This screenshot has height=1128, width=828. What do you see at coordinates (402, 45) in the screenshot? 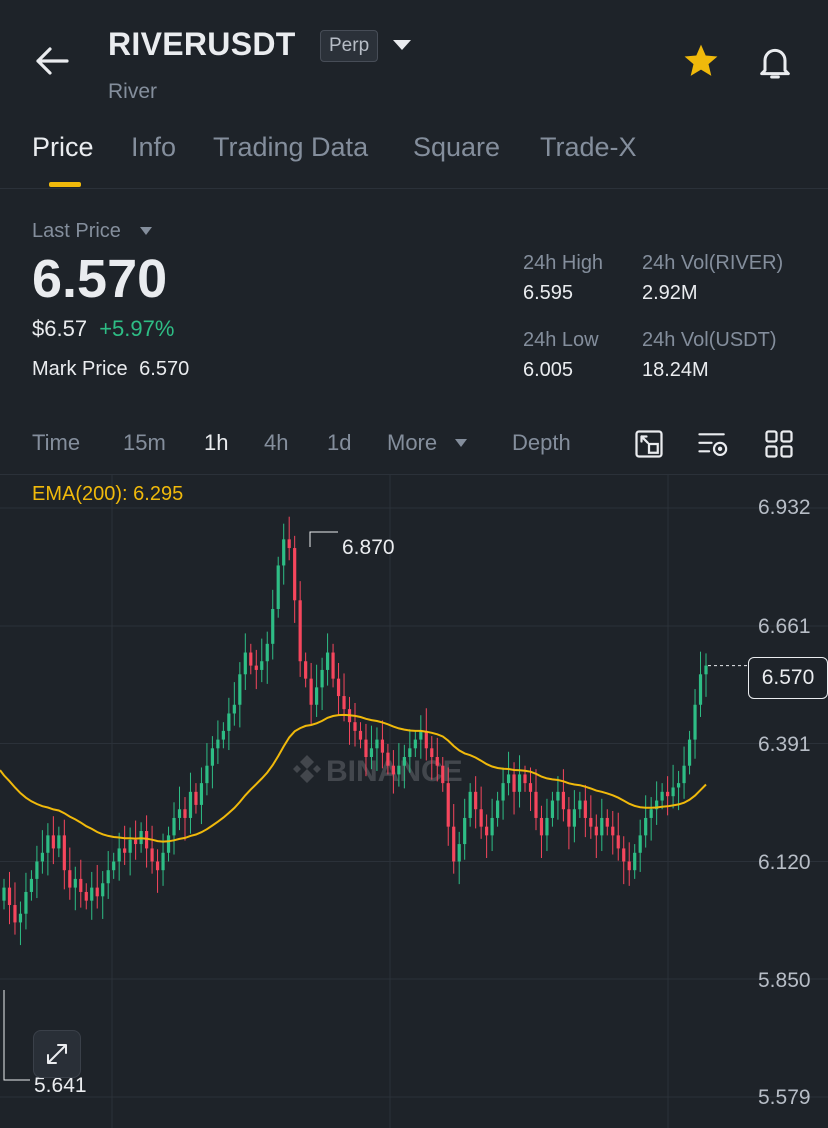
I see `chevron-down-icon` at bounding box center [402, 45].